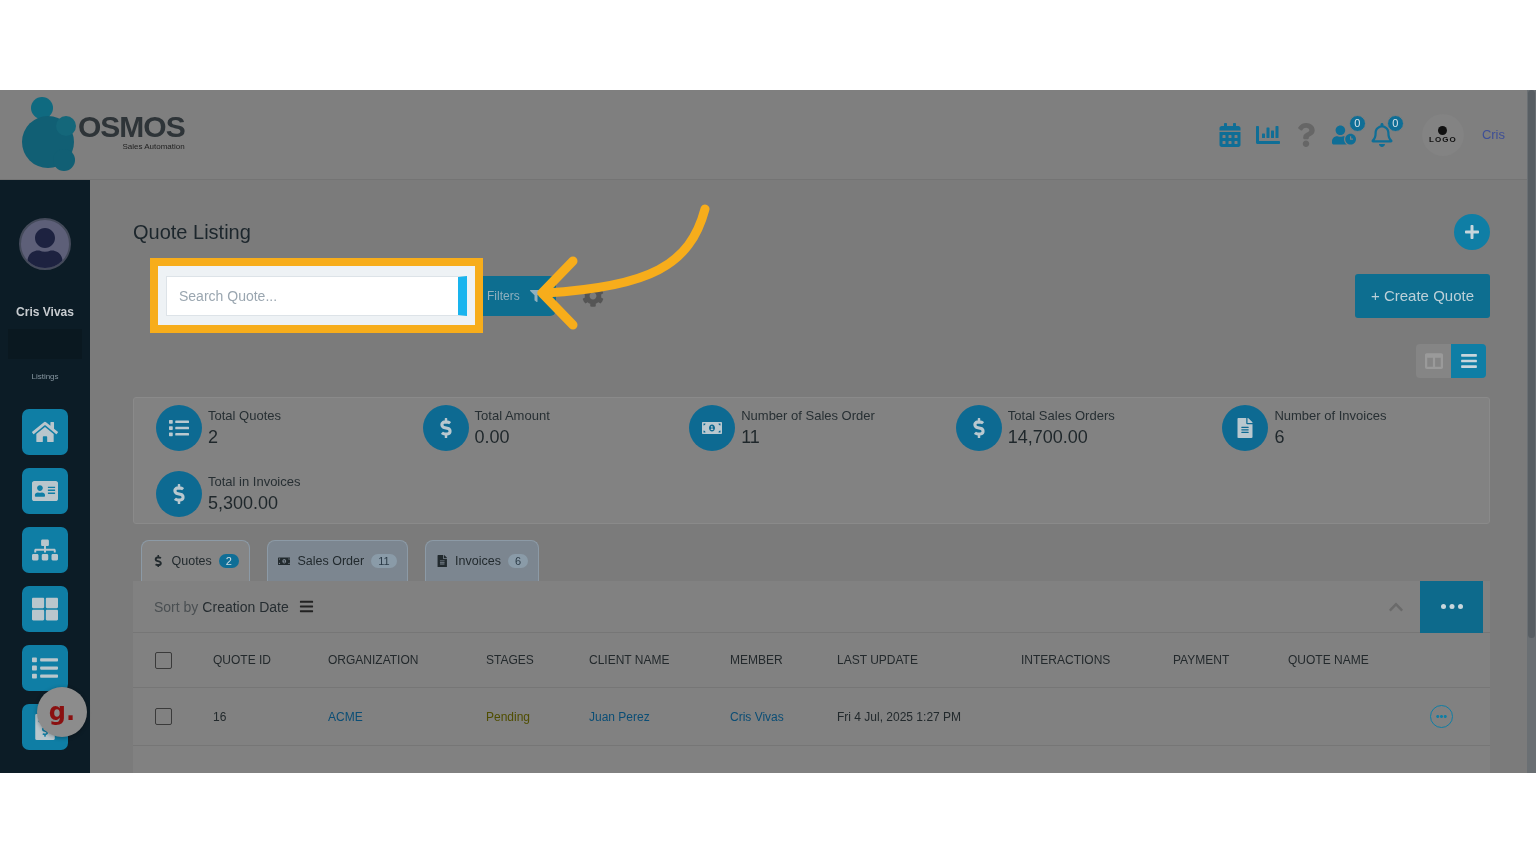  What do you see at coordinates (244, 415) in the screenshot?
I see `stat-label: Total Quotes` at bounding box center [244, 415].